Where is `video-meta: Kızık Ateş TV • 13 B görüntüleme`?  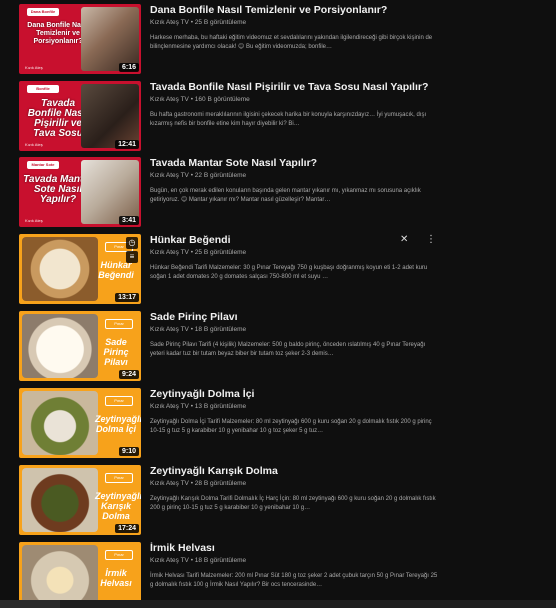
video-meta: Kızık Ateş TV • 13 B görüntüleme is located at coordinates (198, 406).